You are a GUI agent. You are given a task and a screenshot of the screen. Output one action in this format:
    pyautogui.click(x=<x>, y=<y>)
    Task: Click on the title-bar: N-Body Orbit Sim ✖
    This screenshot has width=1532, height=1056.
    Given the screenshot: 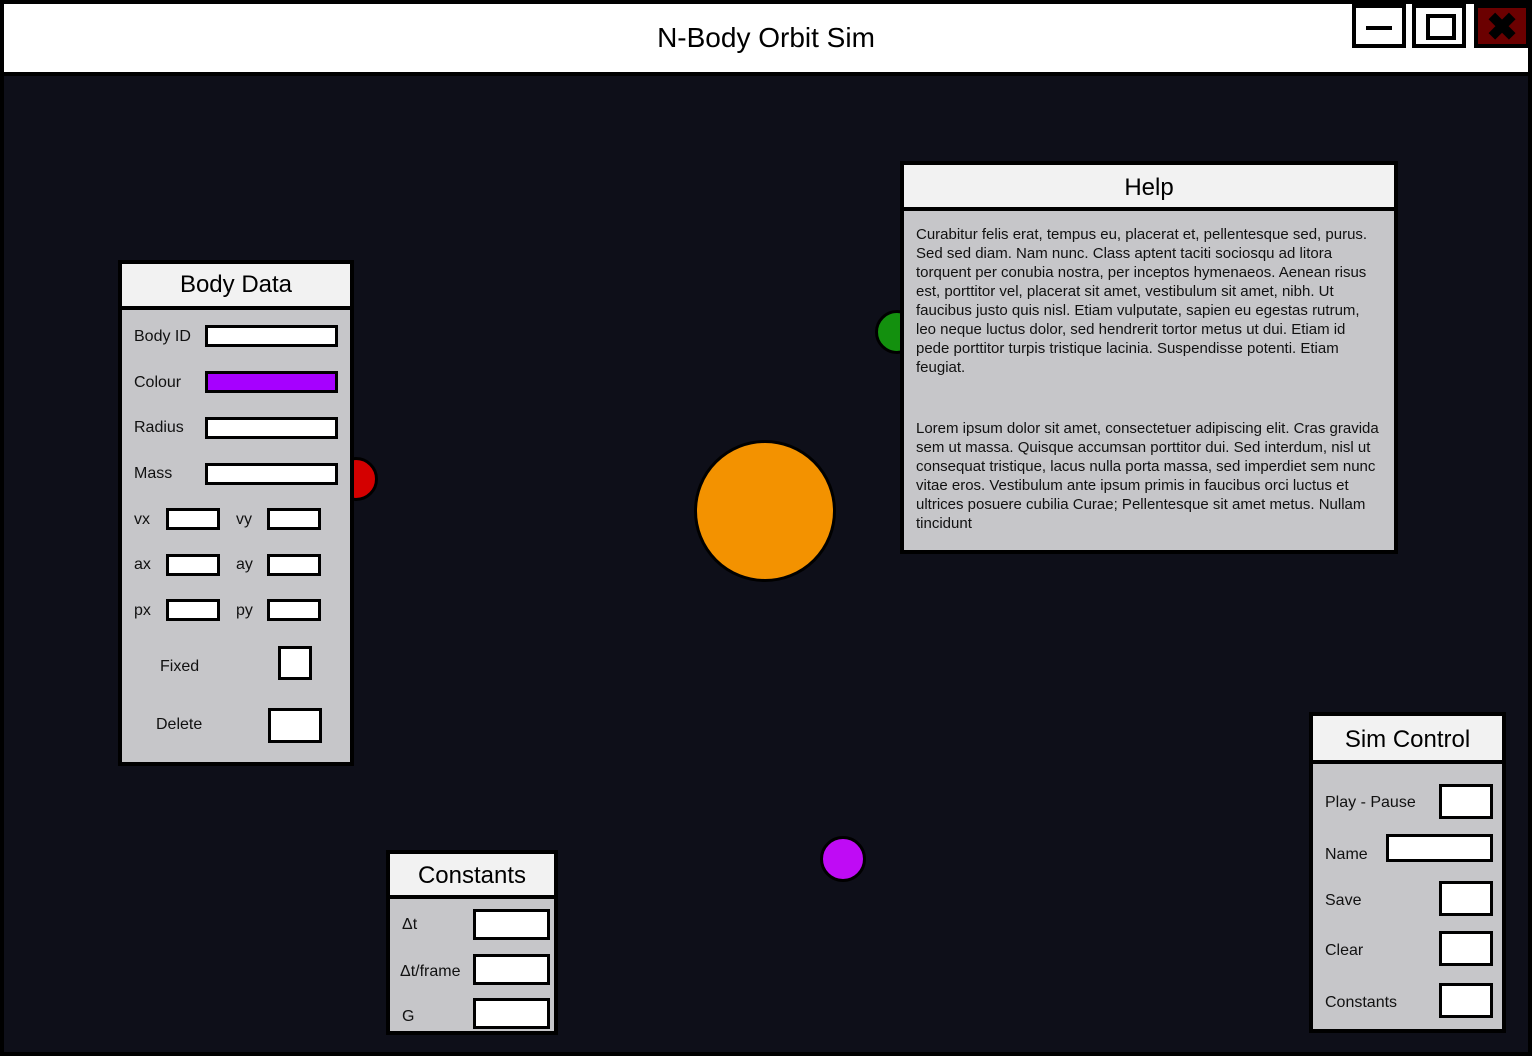 What is the action you would take?
    pyautogui.click(x=767, y=40)
    